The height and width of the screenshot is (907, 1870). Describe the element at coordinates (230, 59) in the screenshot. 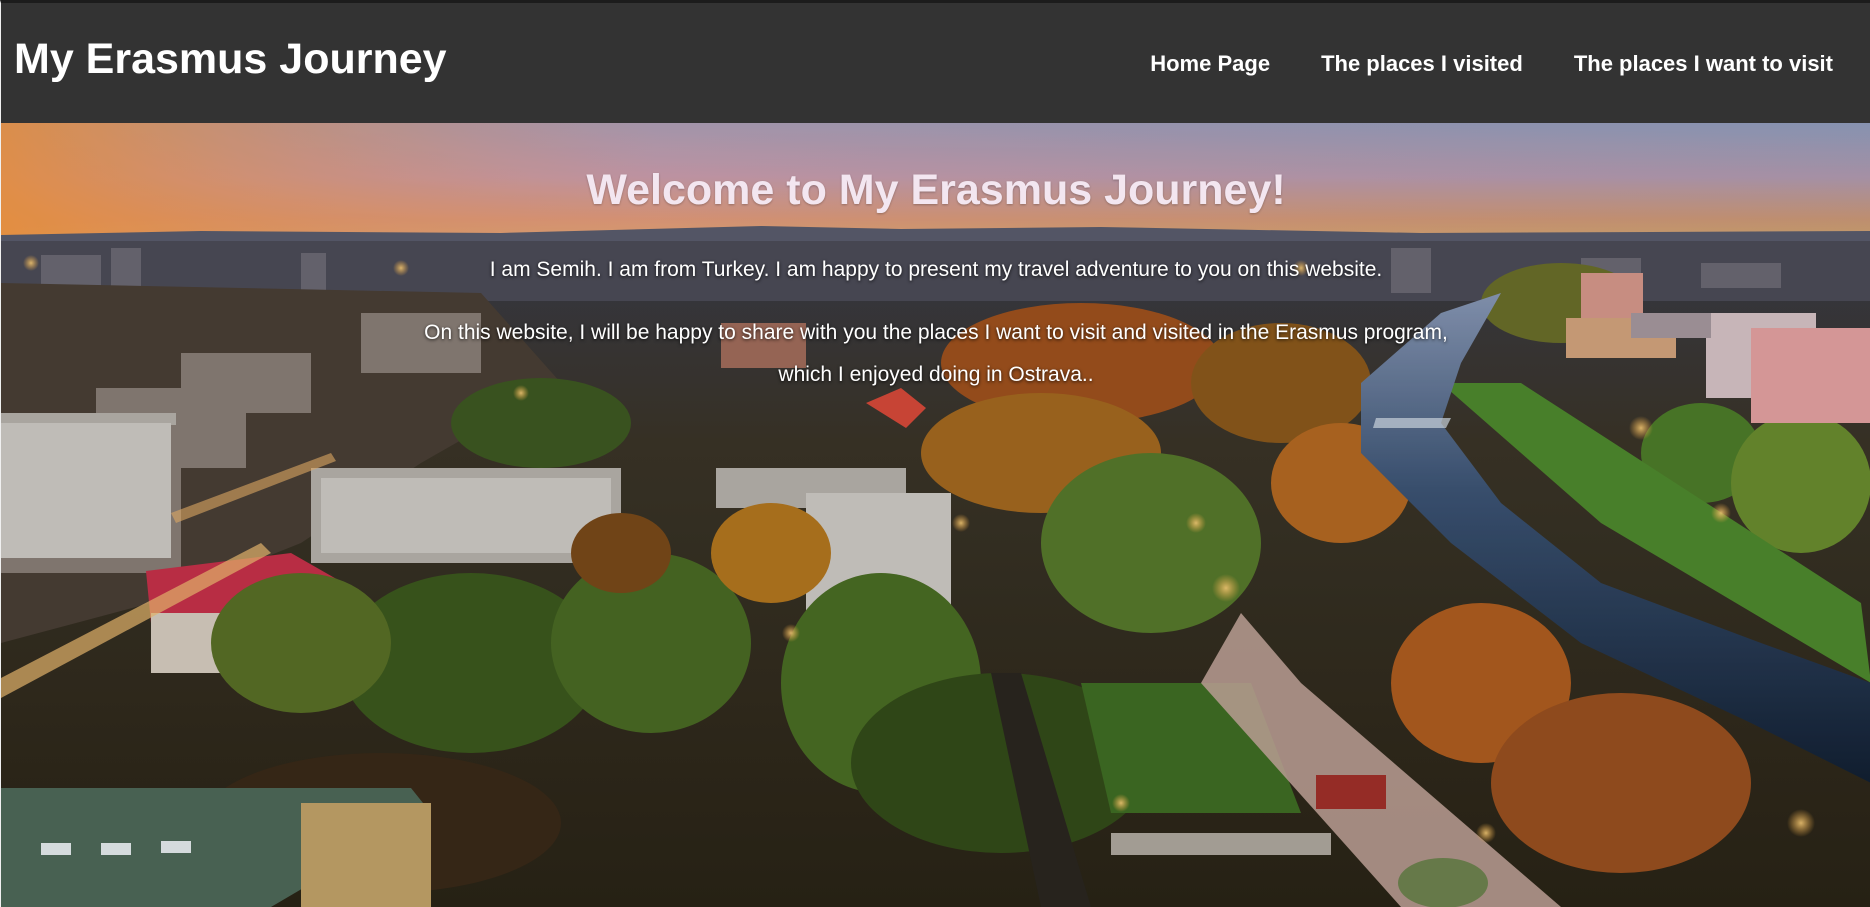

I see `site-title: My Erasmus Journey` at that location.